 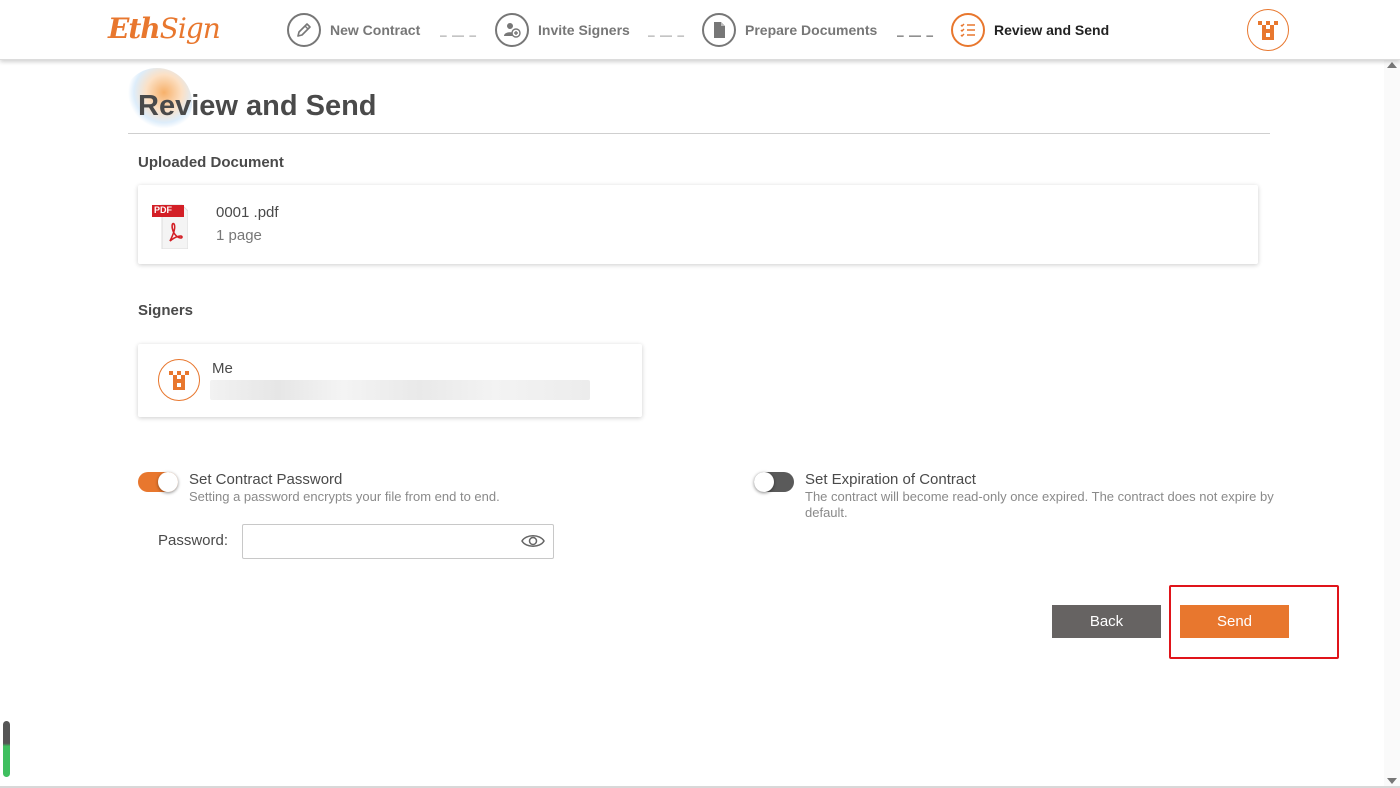 I want to click on signer-address-redacted, so click(x=400, y=390).